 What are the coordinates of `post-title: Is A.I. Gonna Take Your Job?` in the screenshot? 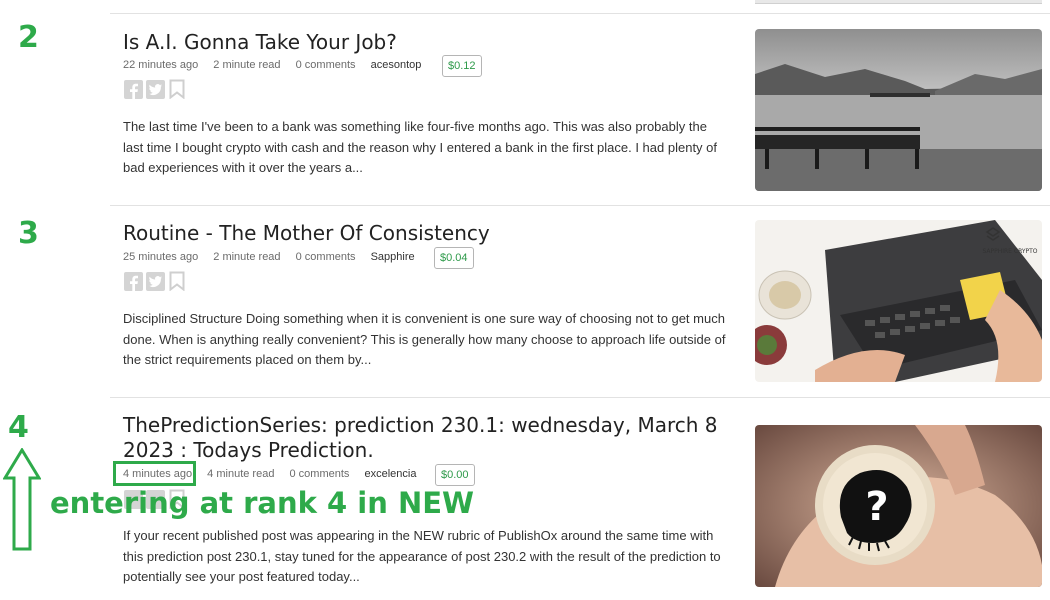 It's located at (428, 42).